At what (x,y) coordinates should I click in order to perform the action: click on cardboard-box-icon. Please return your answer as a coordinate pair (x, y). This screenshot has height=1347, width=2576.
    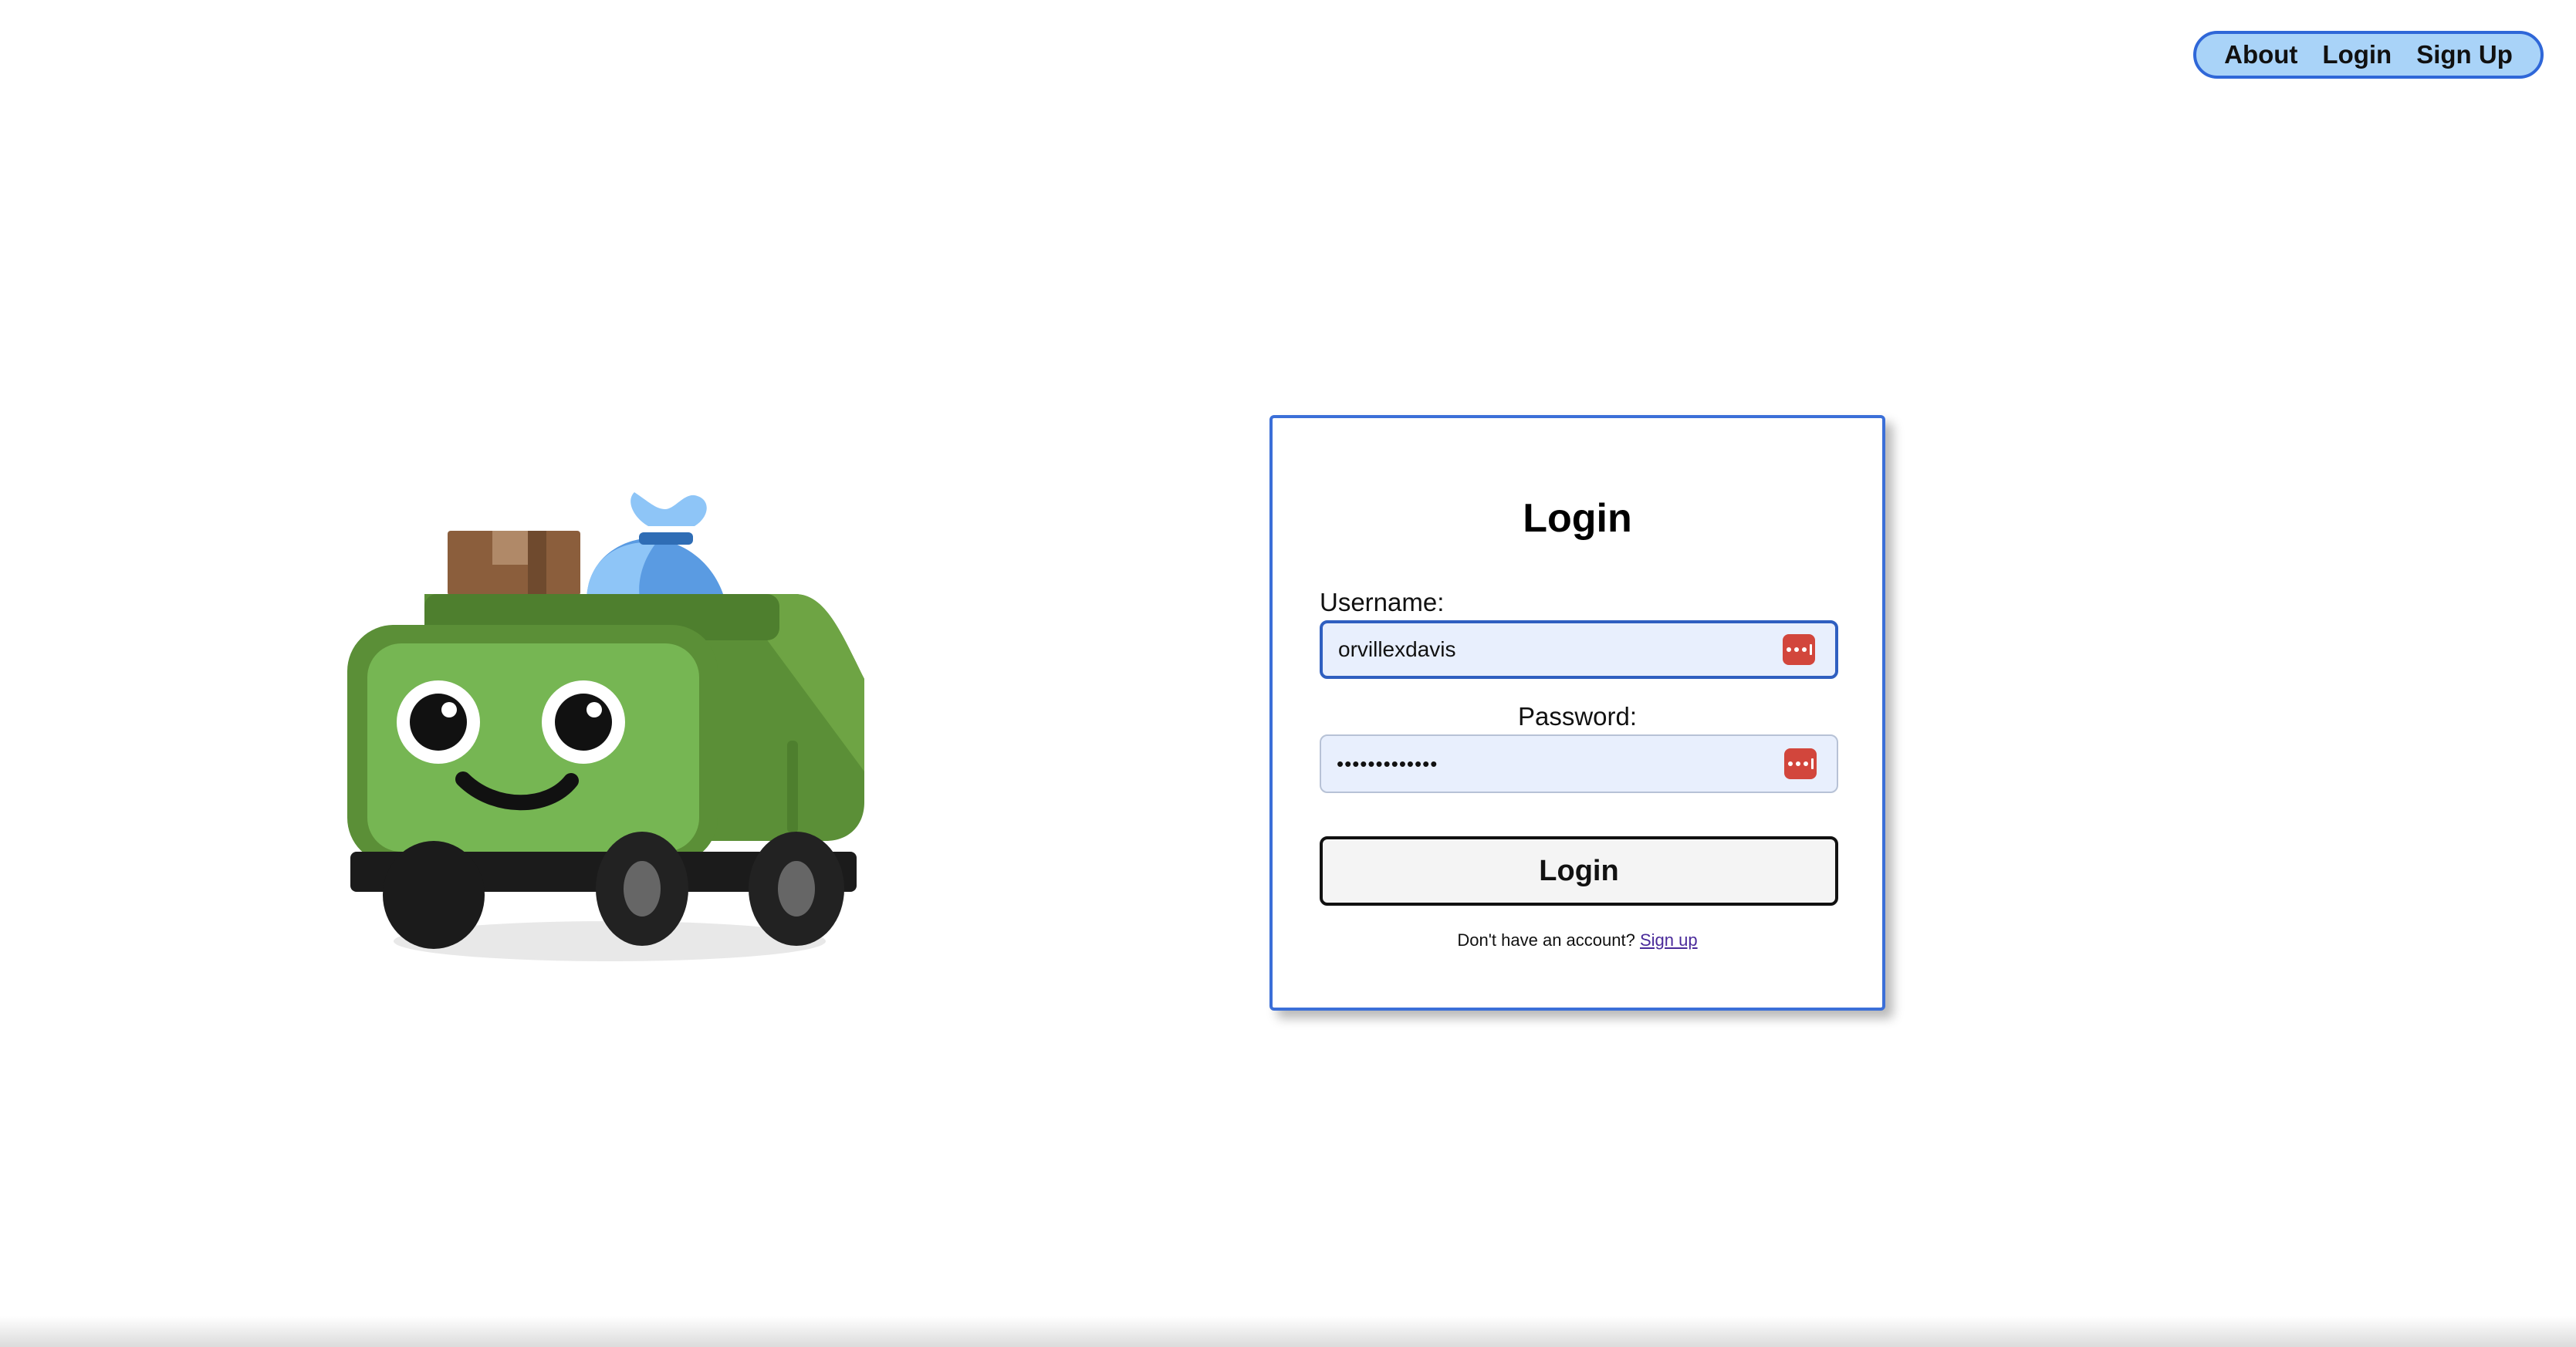
    Looking at the image, I should click on (514, 563).